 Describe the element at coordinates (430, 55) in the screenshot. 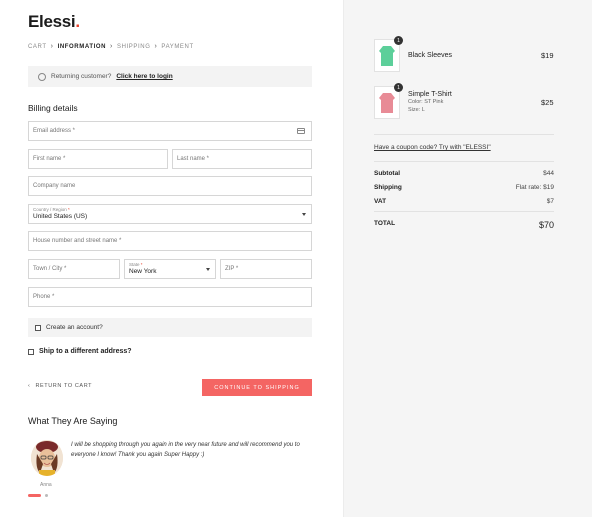

I see `item-name: Black Sleeves` at that location.